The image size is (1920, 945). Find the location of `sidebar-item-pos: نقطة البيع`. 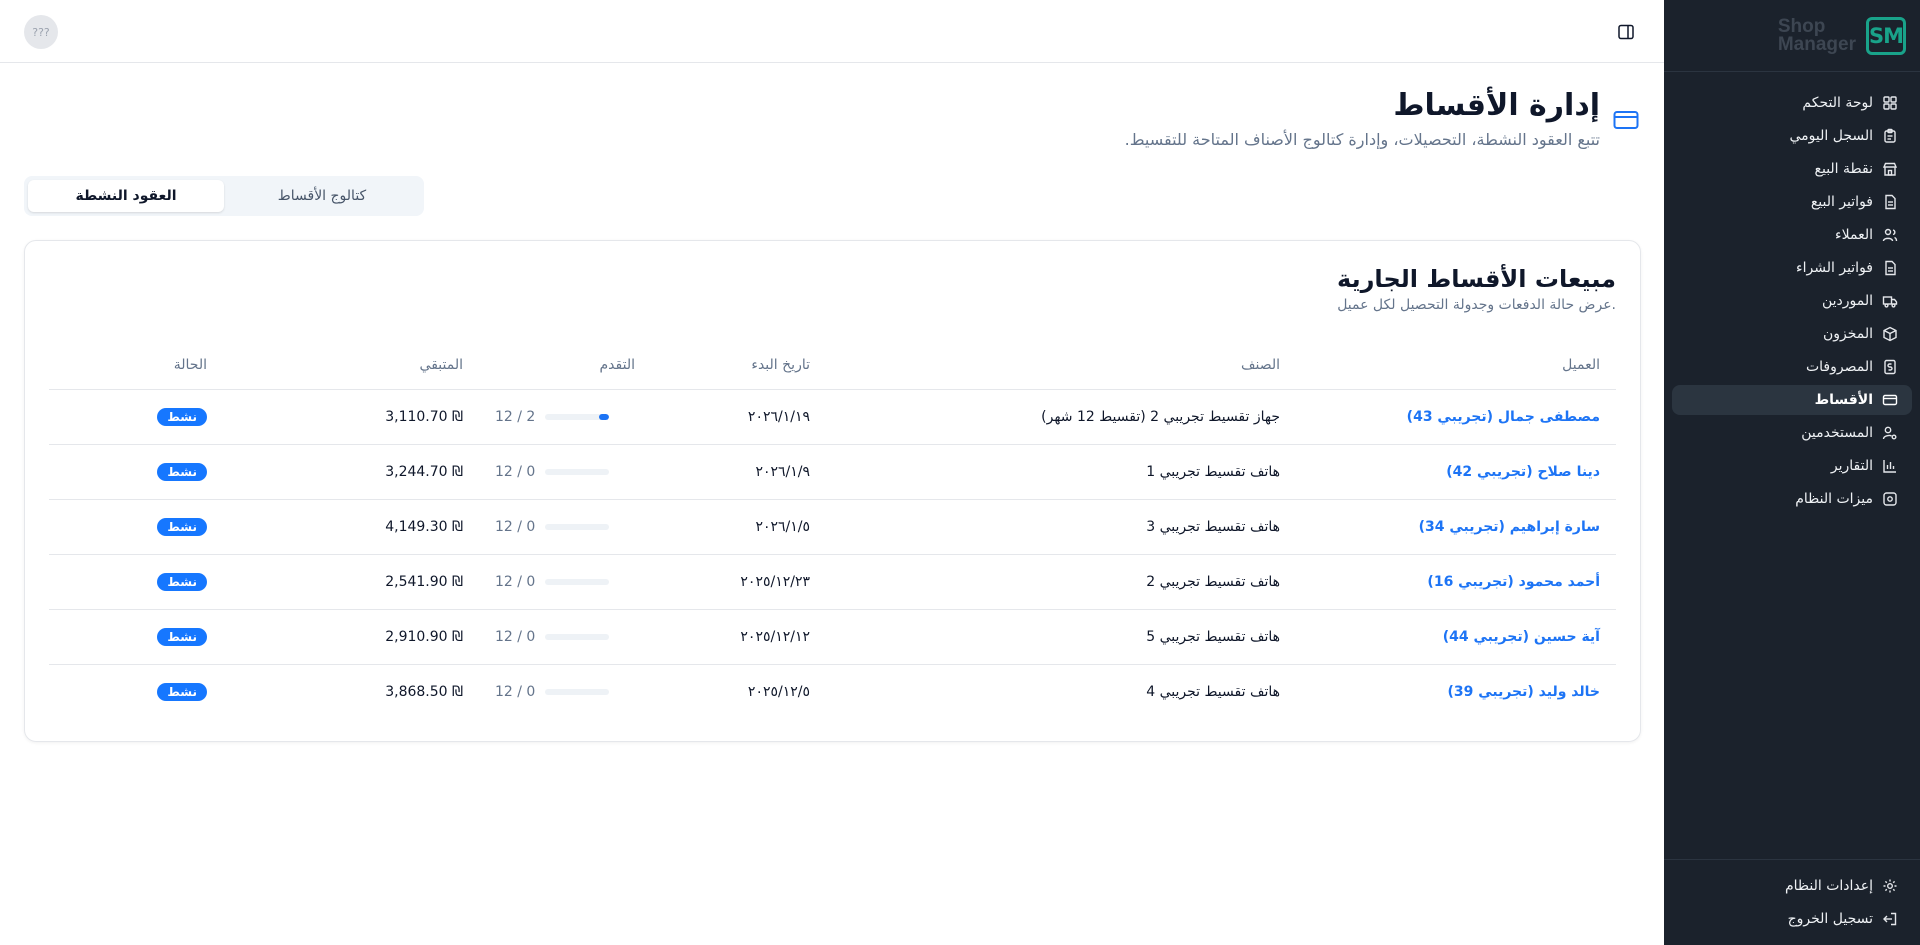

sidebar-item-pos: نقطة البيع is located at coordinates (1792, 169).